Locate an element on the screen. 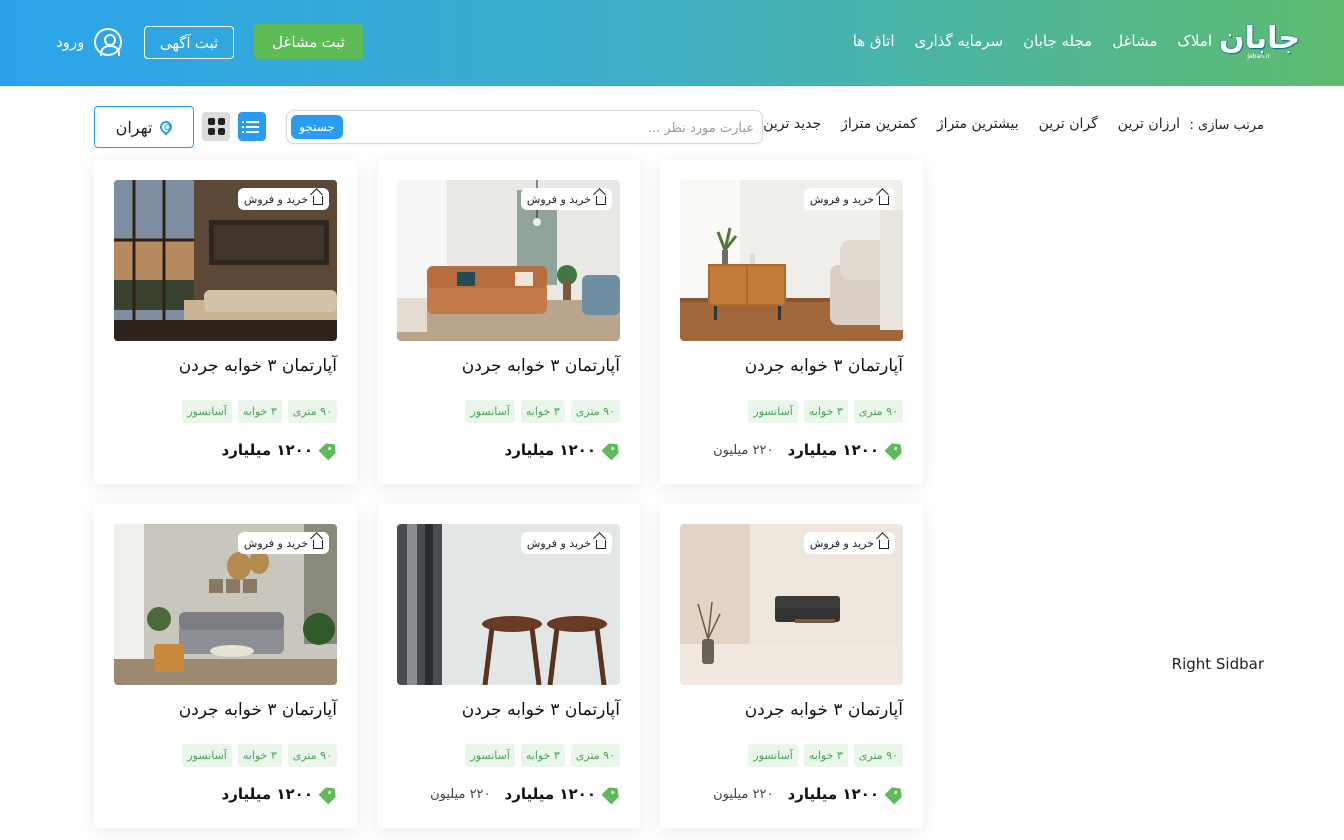 Image resolution: width=1344 pixels, height=840 pixels. list-view-toggle is located at coordinates (252, 126).